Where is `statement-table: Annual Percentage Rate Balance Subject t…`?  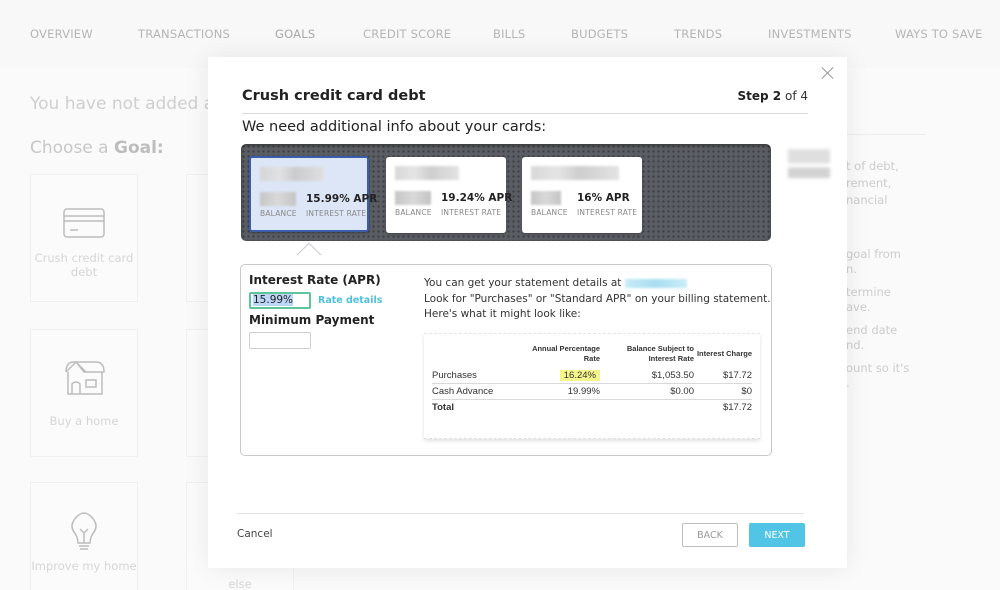 statement-table: Annual Percentage Rate Balance Subject t… is located at coordinates (592, 379).